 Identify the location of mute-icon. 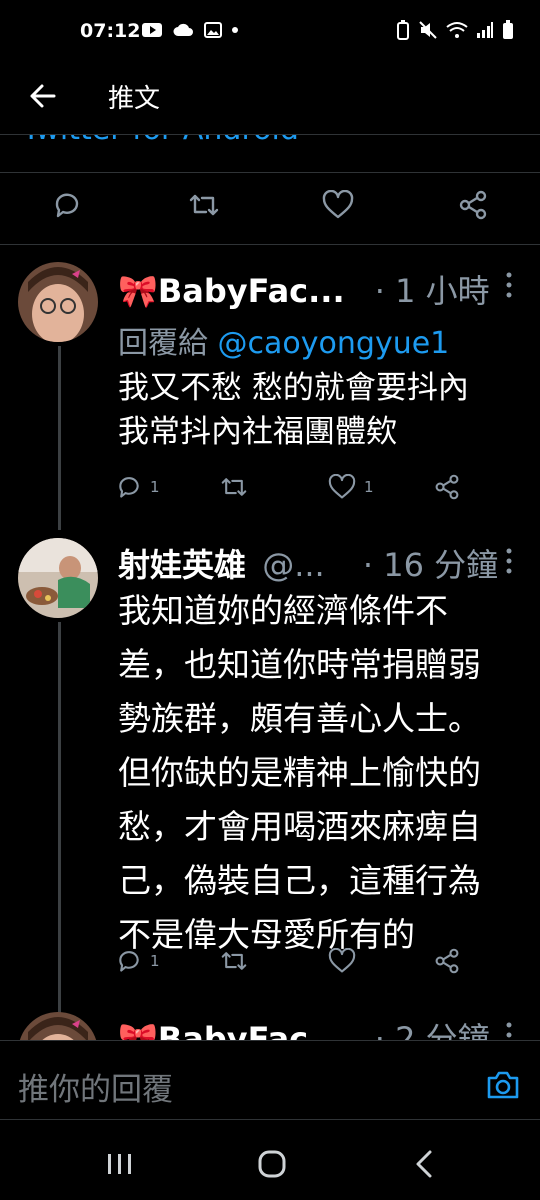
(428, 30).